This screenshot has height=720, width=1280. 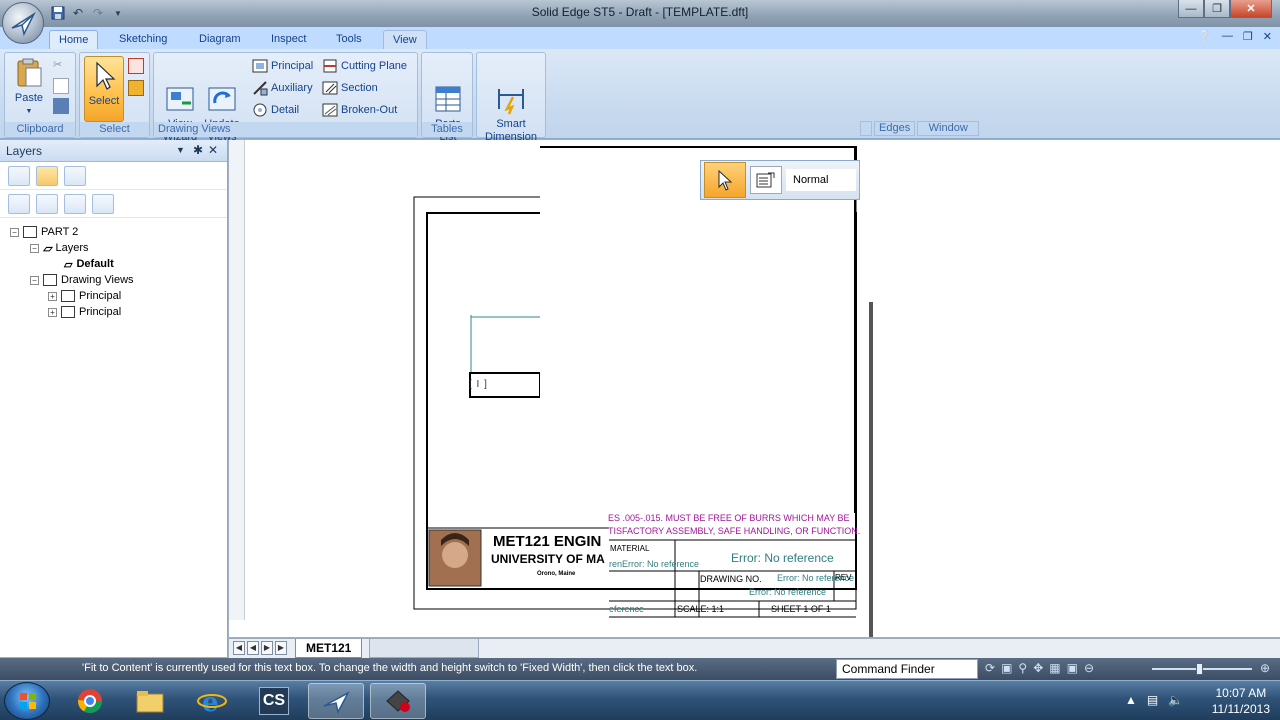 I want to click on collapsed-groups: Edges Window, so click(x=920, y=128).